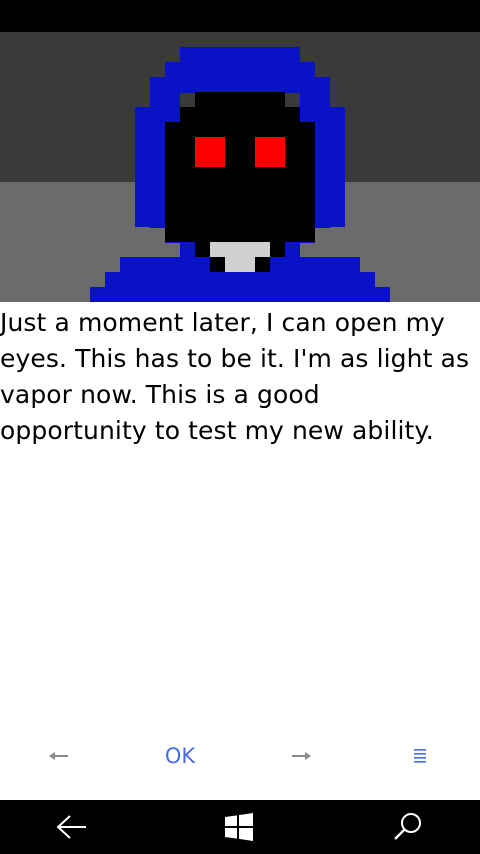  I want to click on home-button, so click(239, 827).